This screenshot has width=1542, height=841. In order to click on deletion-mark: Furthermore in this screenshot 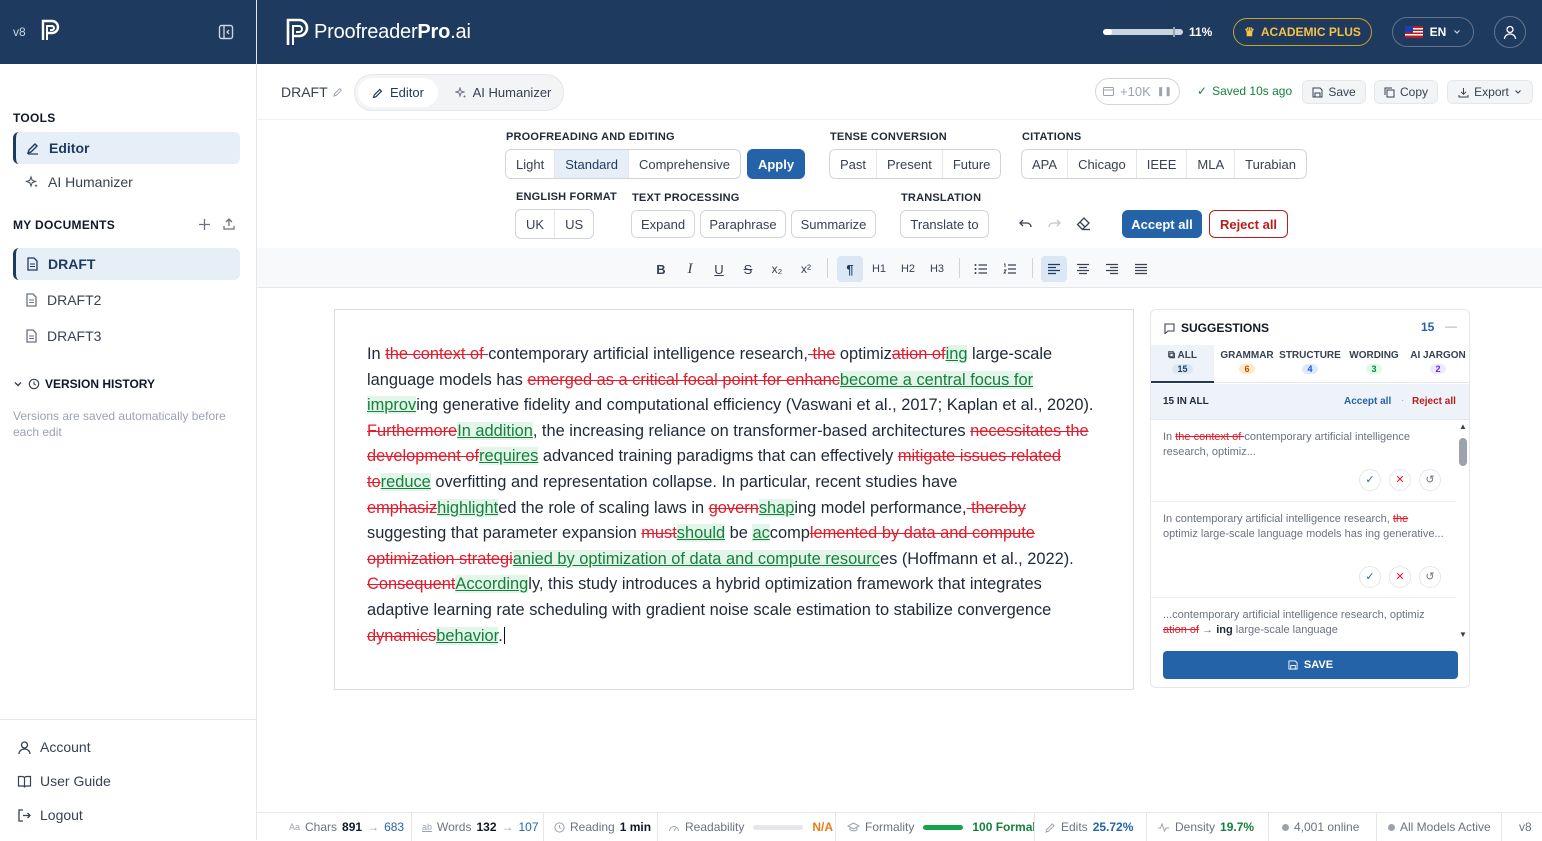, I will do `click(412, 431)`.